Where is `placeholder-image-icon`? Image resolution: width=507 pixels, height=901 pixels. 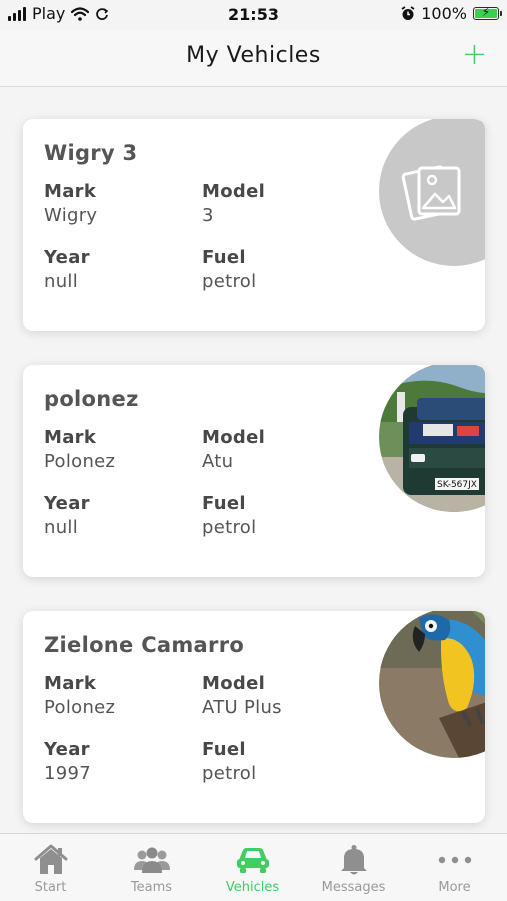 placeholder-image-icon is located at coordinates (431, 193).